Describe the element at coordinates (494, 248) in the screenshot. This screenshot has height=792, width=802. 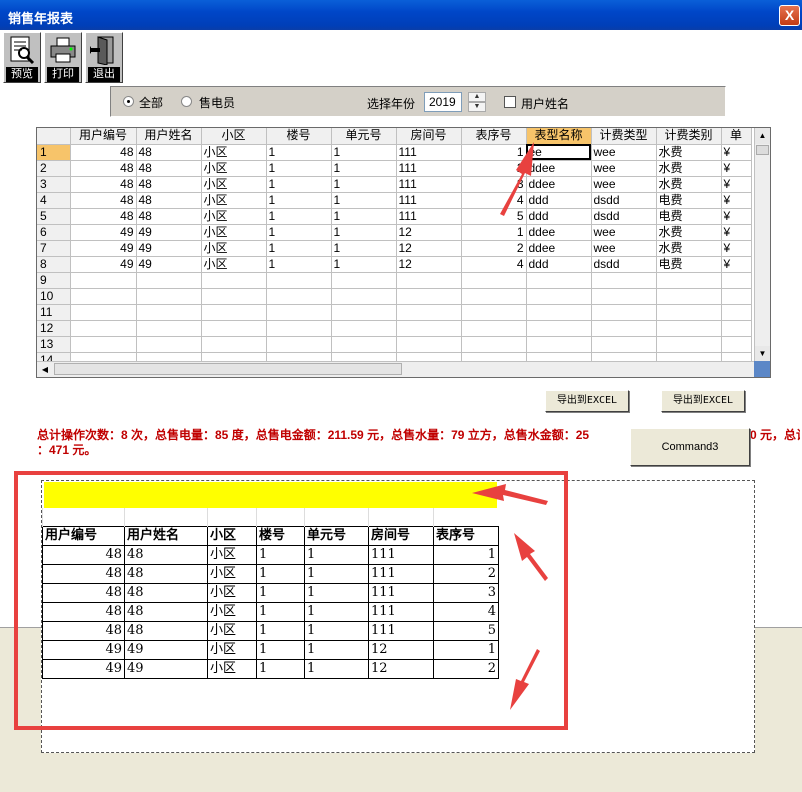
I see `grid-cell: 2` at that location.